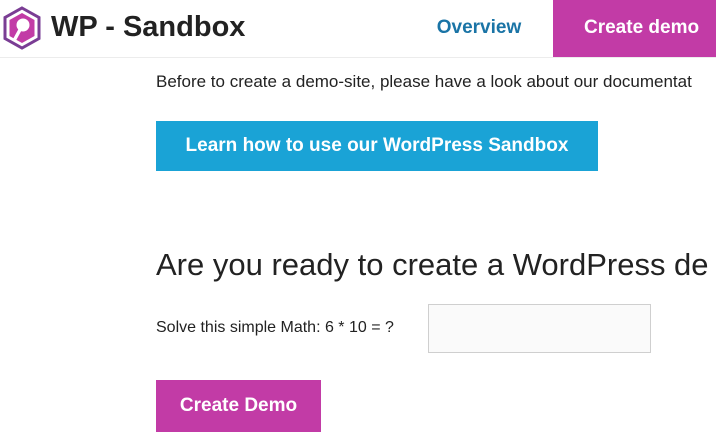 The height and width of the screenshot is (434, 716). What do you see at coordinates (377, 146) in the screenshot?
I see `learn-sandbox-button: Learn how to use our WordPress Sandbox` at bounding box center [377, 146].